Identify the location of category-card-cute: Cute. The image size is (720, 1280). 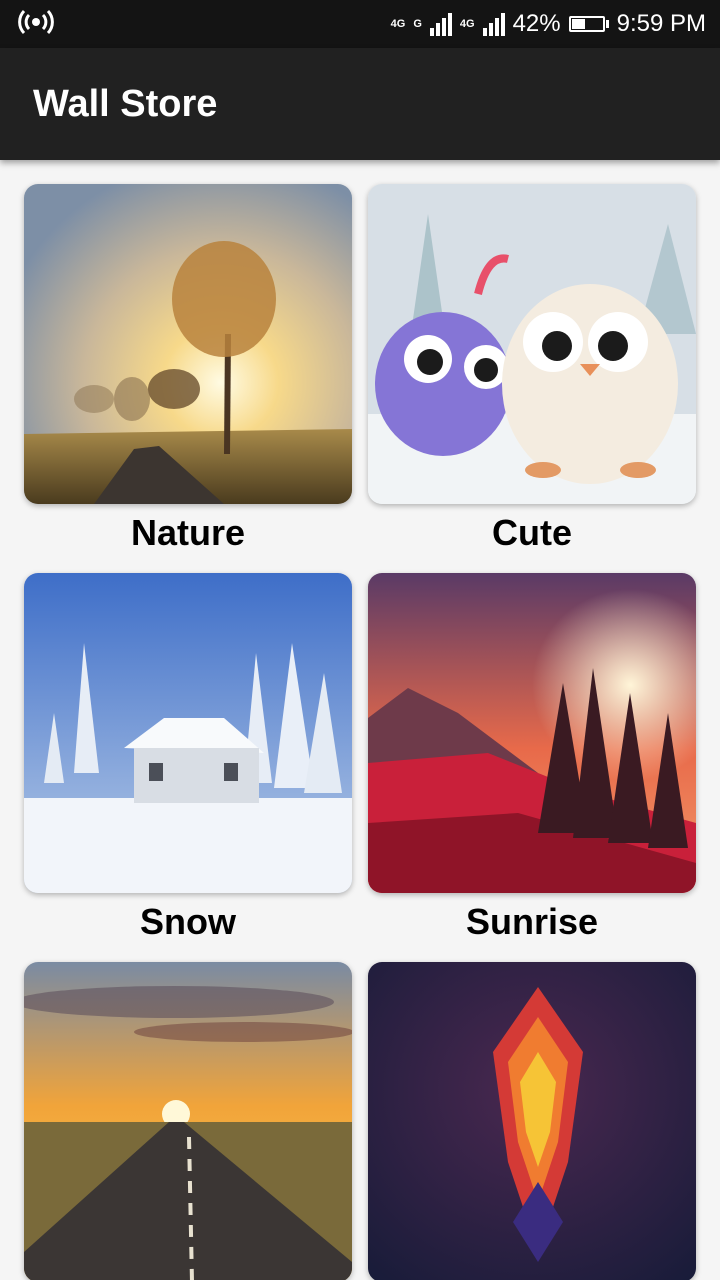
(532, 370).